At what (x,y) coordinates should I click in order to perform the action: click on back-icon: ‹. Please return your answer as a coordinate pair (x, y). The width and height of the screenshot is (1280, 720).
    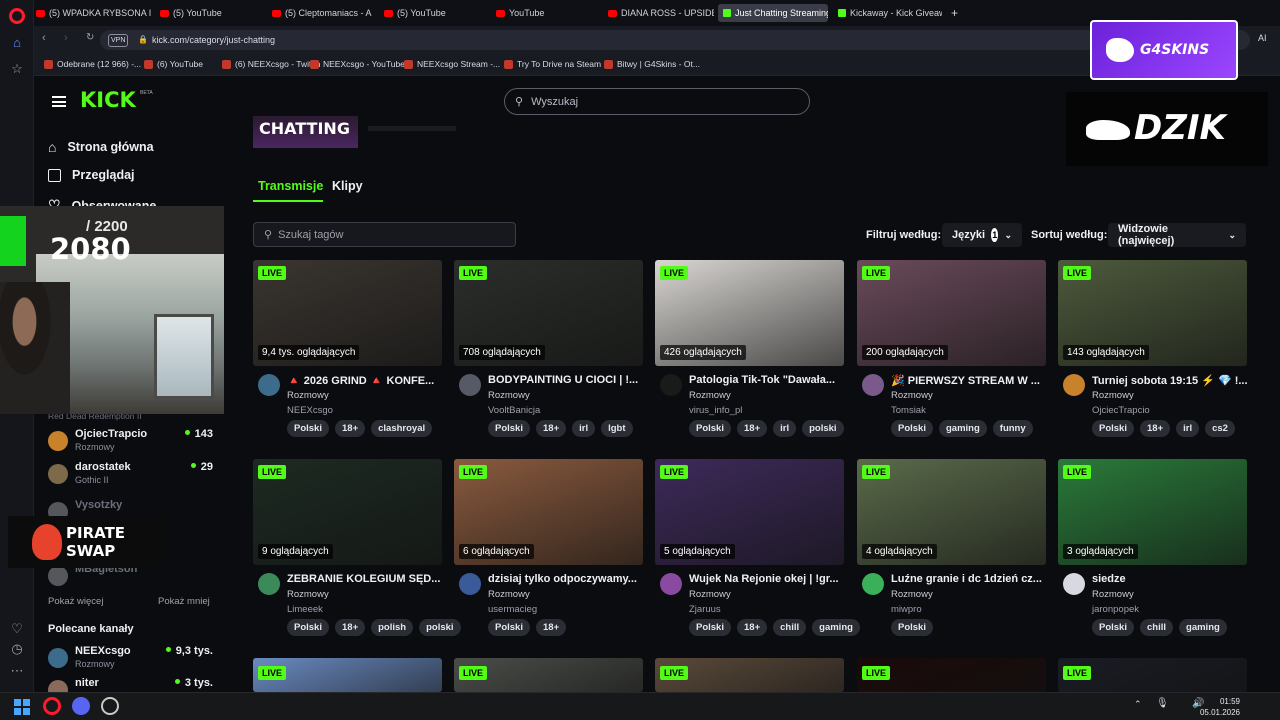
    Looking at the image, I should click on (44, 38).